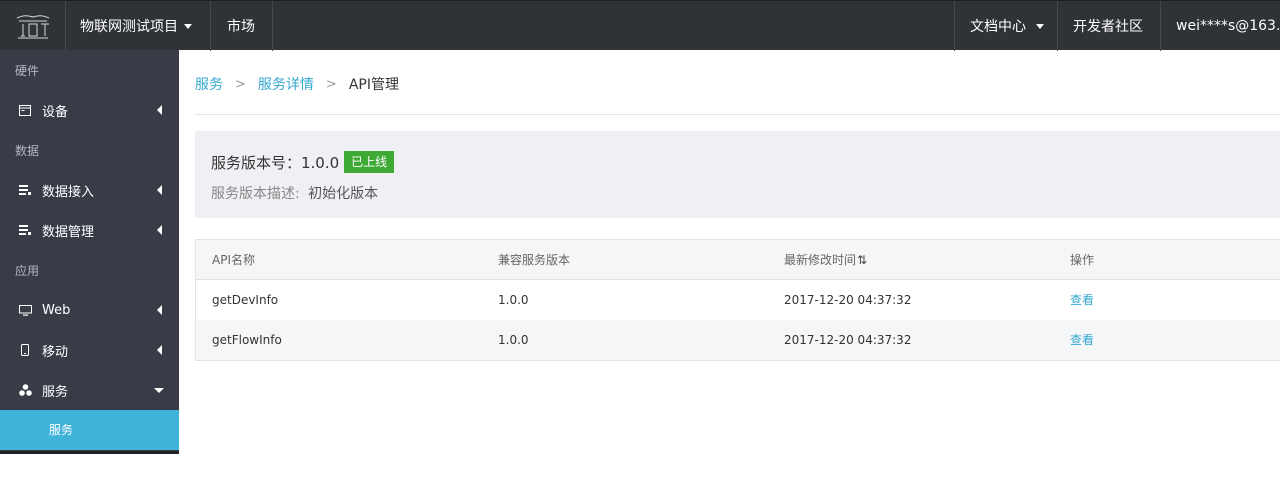 The image size is (1280, 500). I want to click on logo-icon, so click(32, 27).